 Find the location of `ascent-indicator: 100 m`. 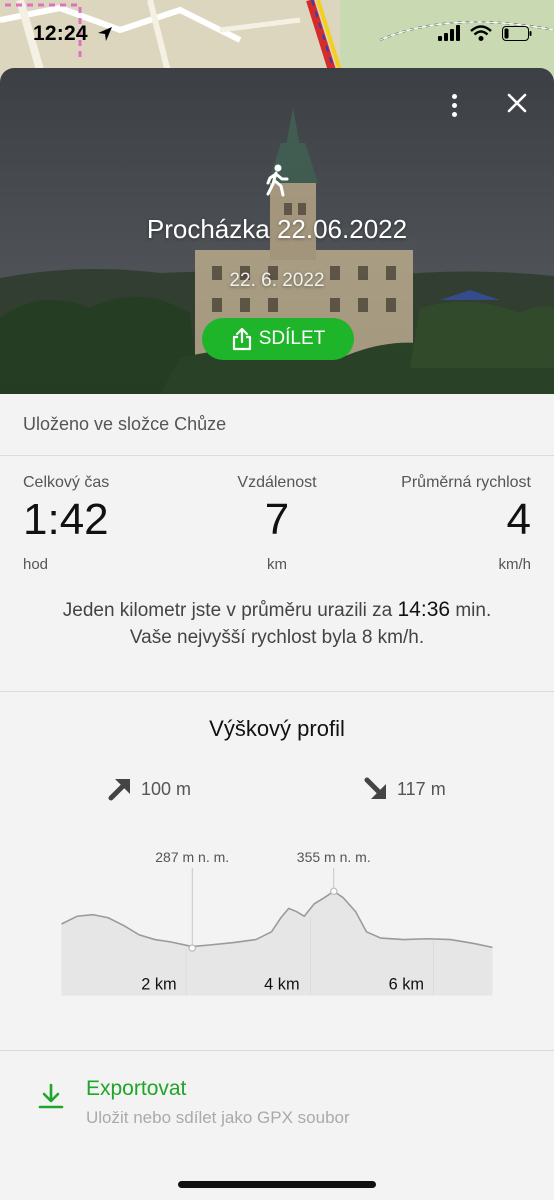

ascent-indicator: 100 m is located at coordinates (149, 789).